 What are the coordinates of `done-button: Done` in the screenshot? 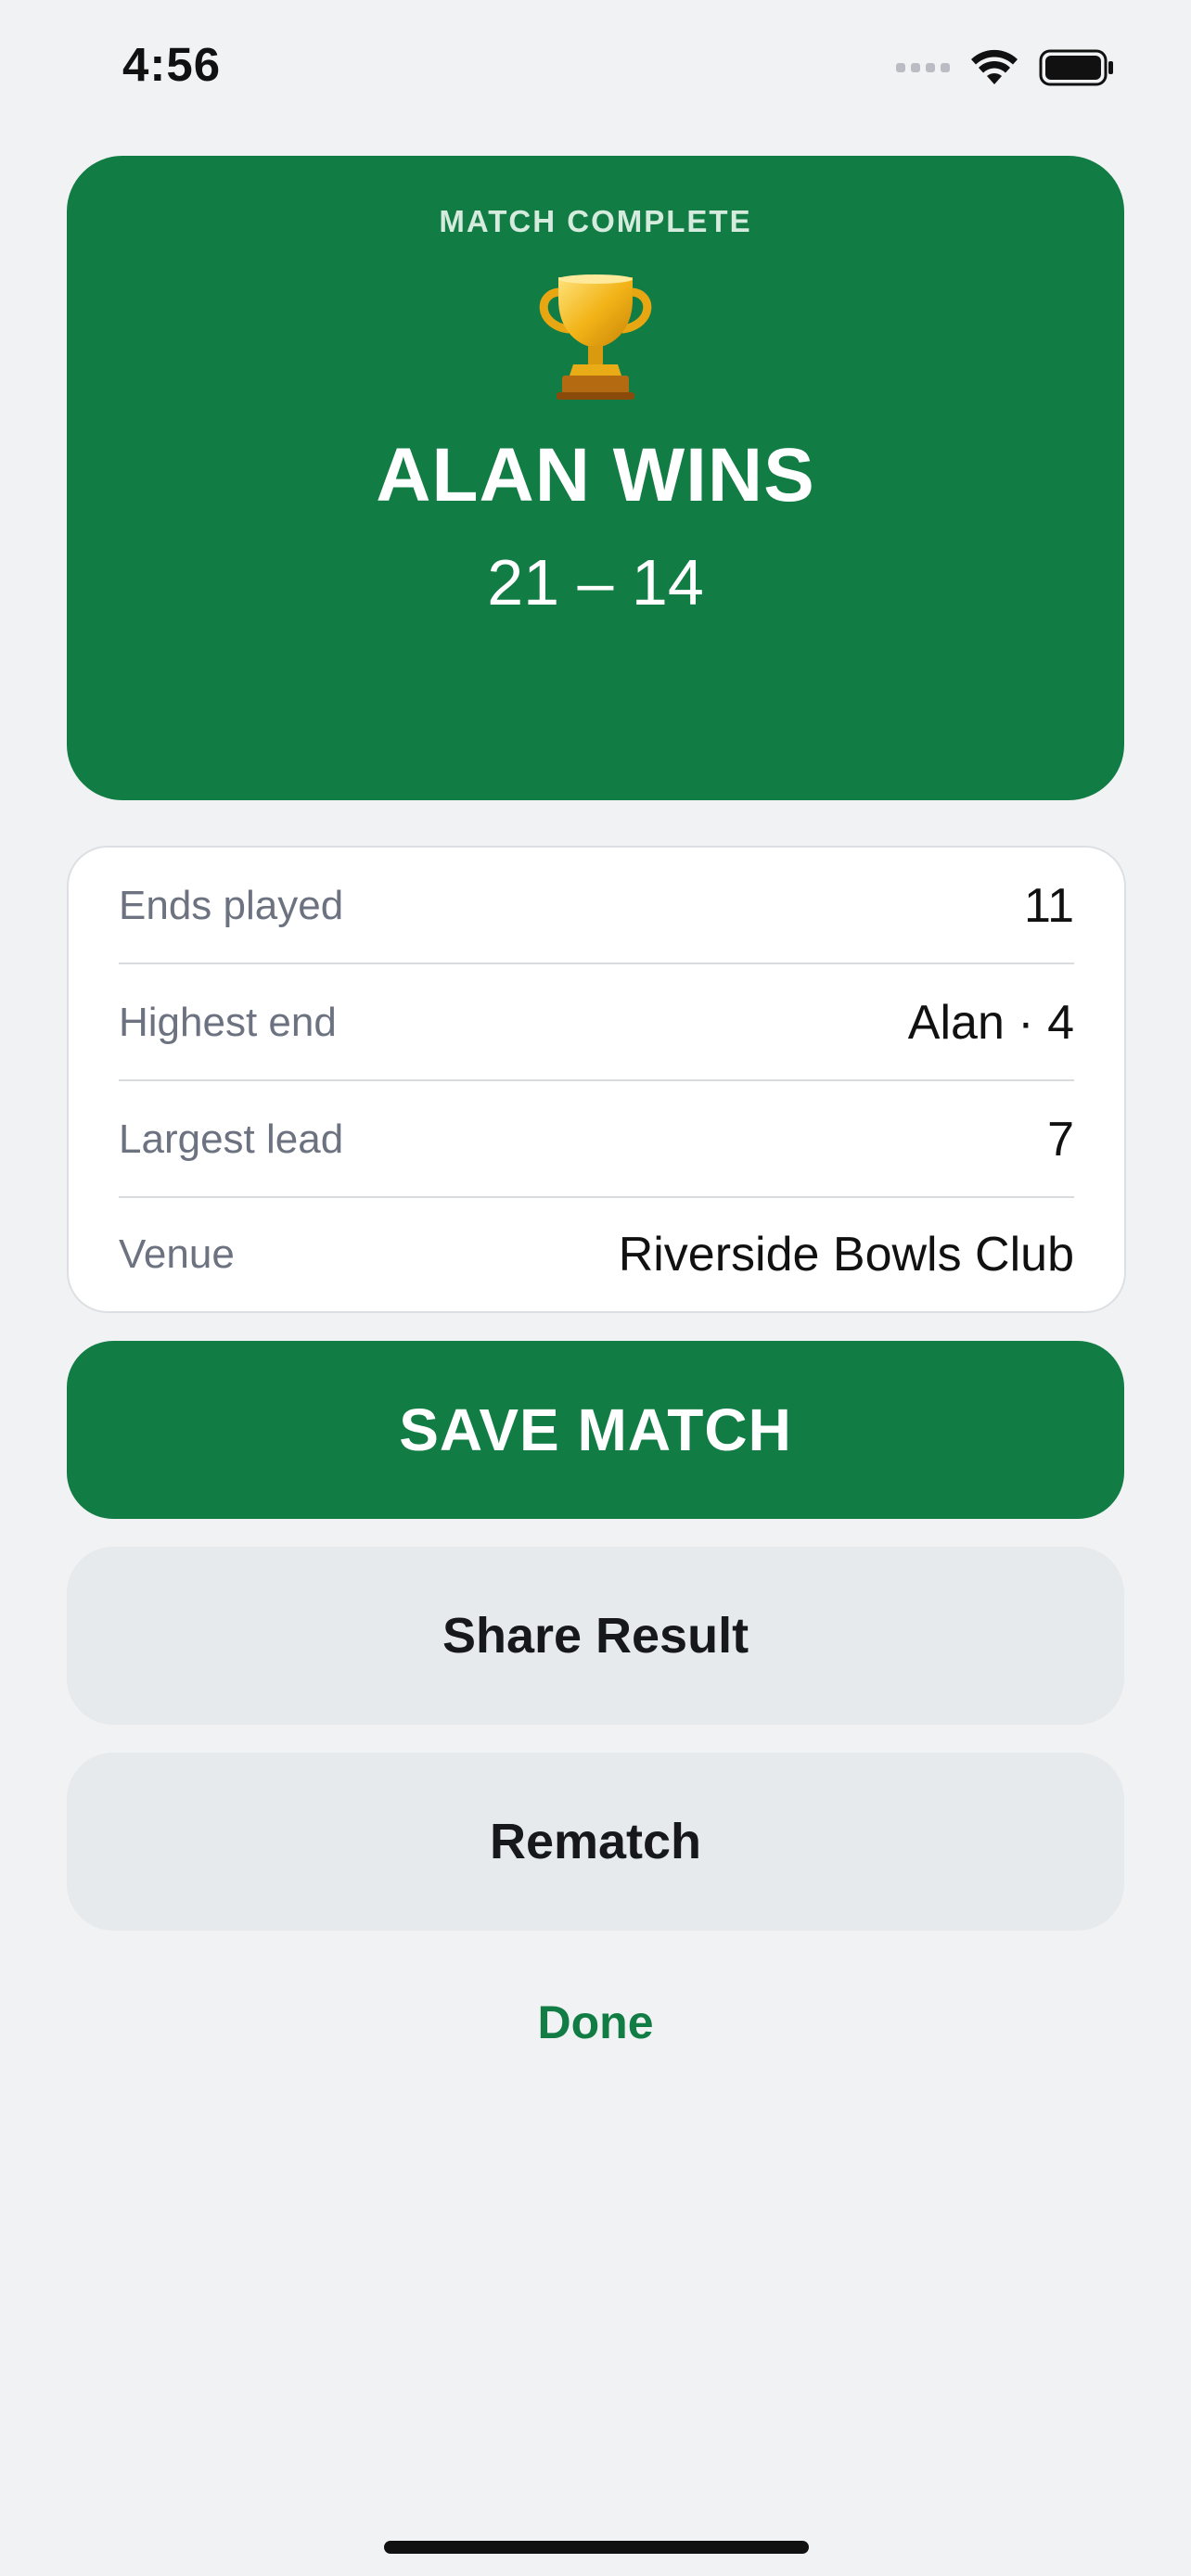 It's located at (595, 2022).